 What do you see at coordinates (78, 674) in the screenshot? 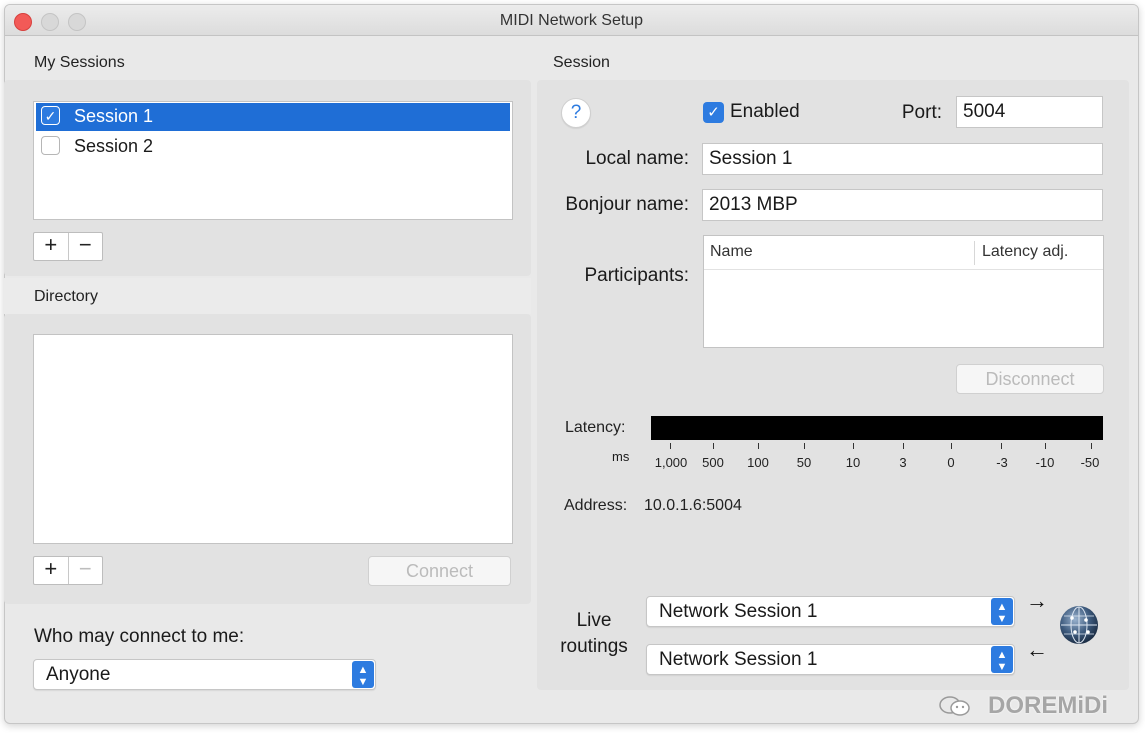
I see `who-may-connect-value: Anyone` at bounding box center [78, 674].